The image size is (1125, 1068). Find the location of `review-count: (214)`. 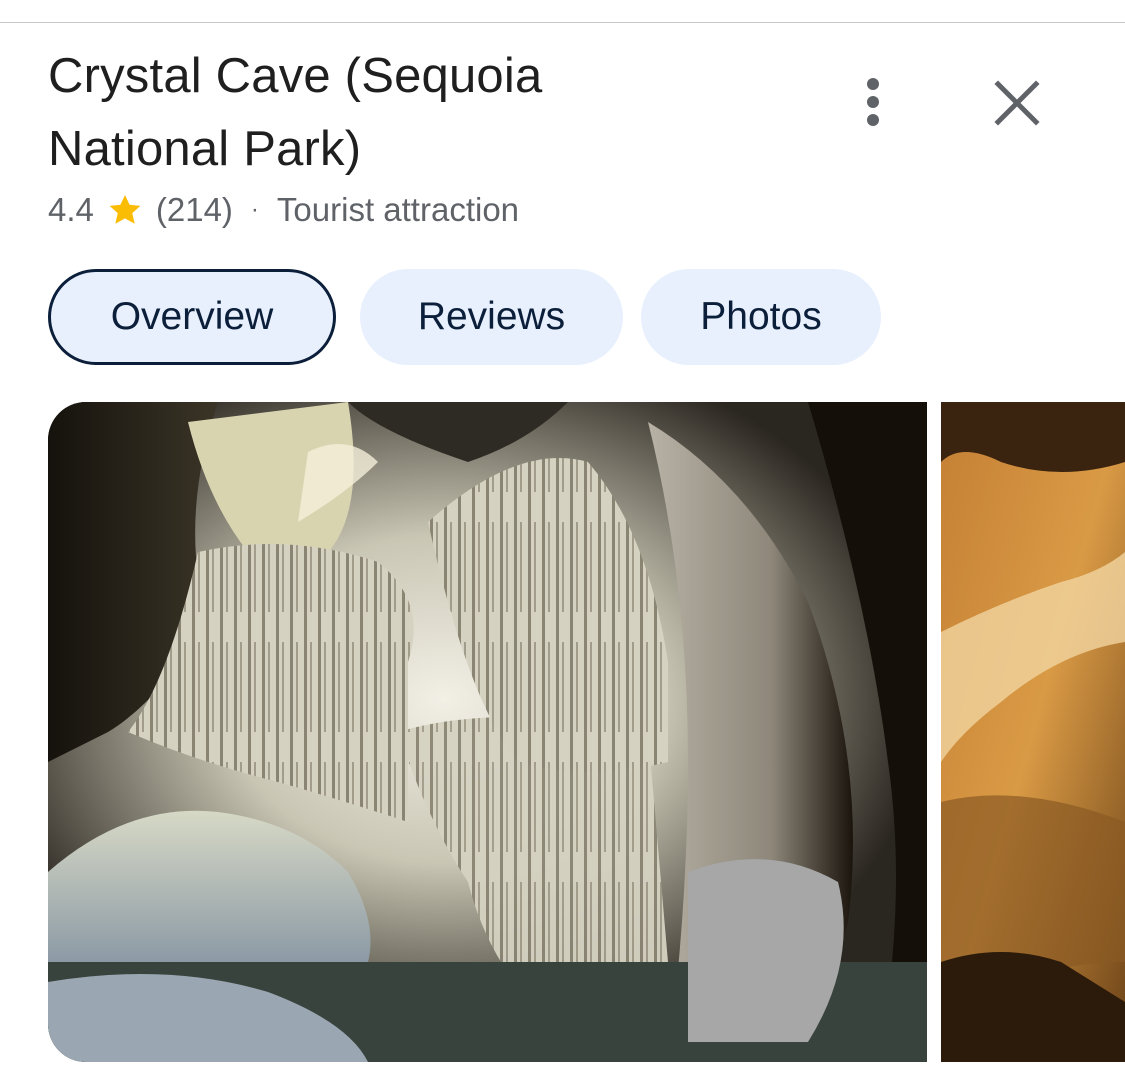

review-count: (214) is located at coordinates (194, 210).